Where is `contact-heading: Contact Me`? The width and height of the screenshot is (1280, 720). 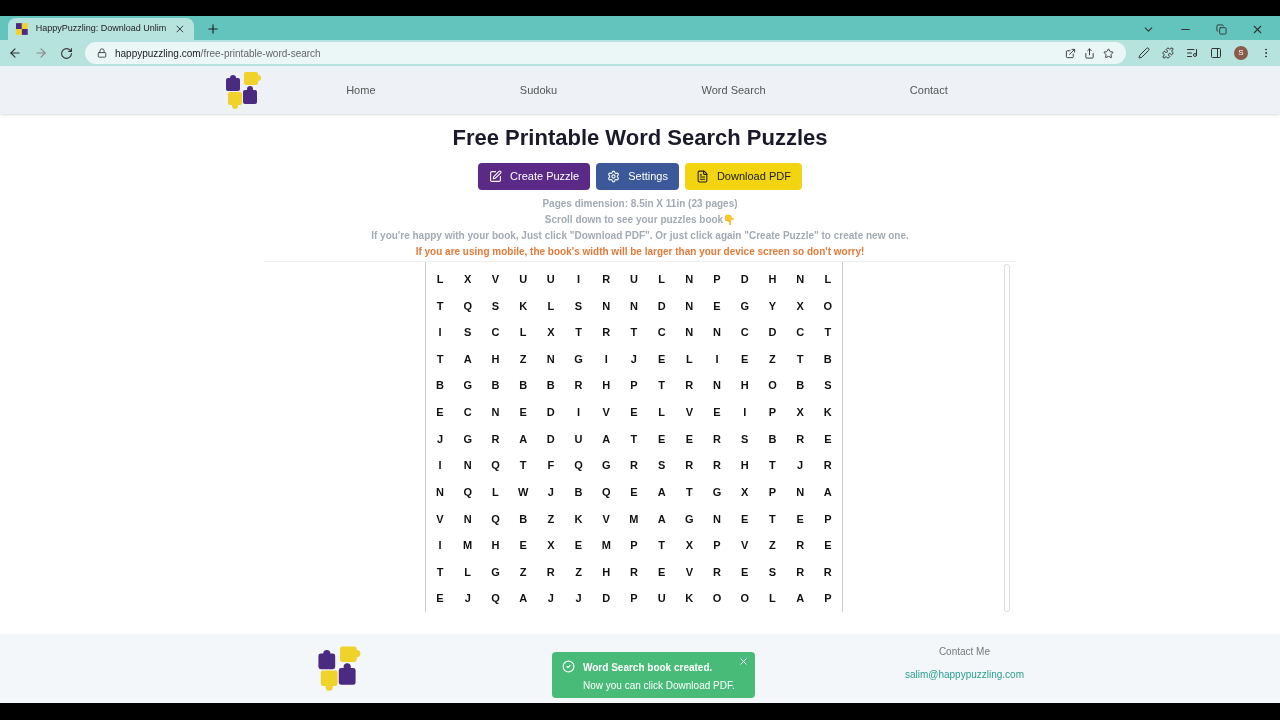
contact-heading: Contact Me is located at coordinates (964, 652).